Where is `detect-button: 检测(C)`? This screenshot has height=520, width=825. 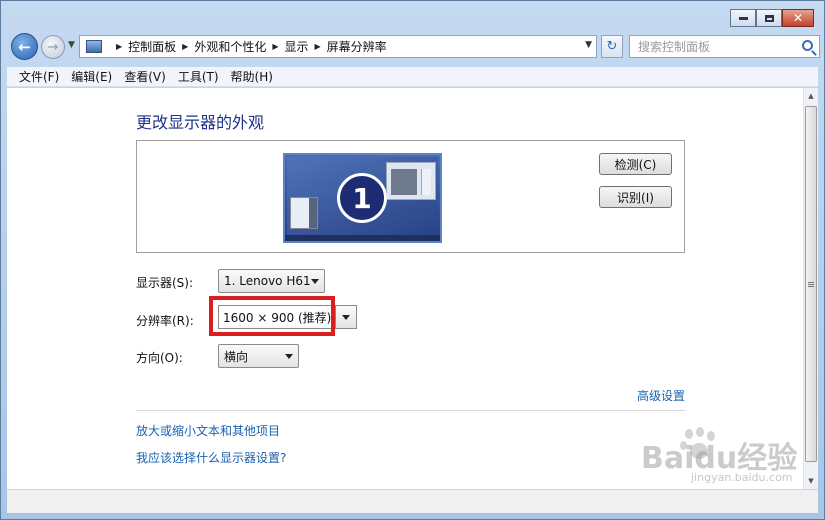 detect-button: 检测(C) is located at coordinates (635, 164).